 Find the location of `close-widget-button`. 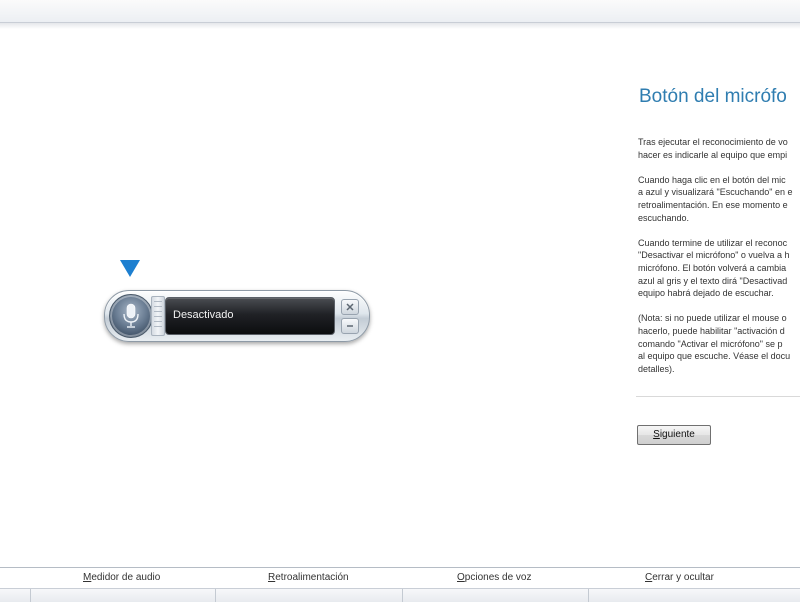

close-widget-button is located at coordinates (350, 307).